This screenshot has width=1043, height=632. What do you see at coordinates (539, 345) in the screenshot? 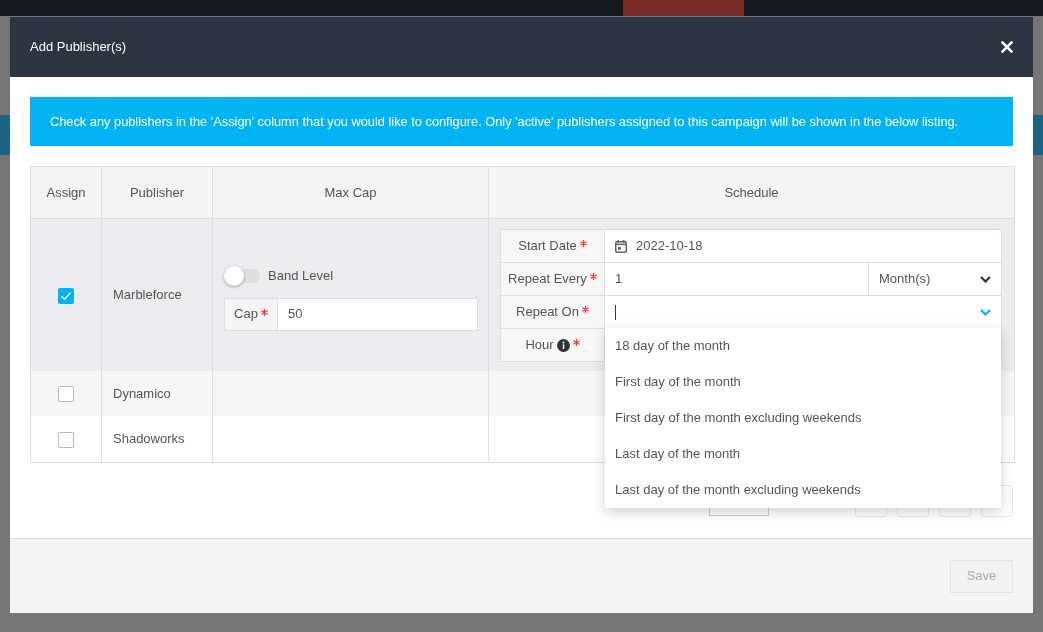
I see `field-label: Hour` at bounding box center [539, 345].